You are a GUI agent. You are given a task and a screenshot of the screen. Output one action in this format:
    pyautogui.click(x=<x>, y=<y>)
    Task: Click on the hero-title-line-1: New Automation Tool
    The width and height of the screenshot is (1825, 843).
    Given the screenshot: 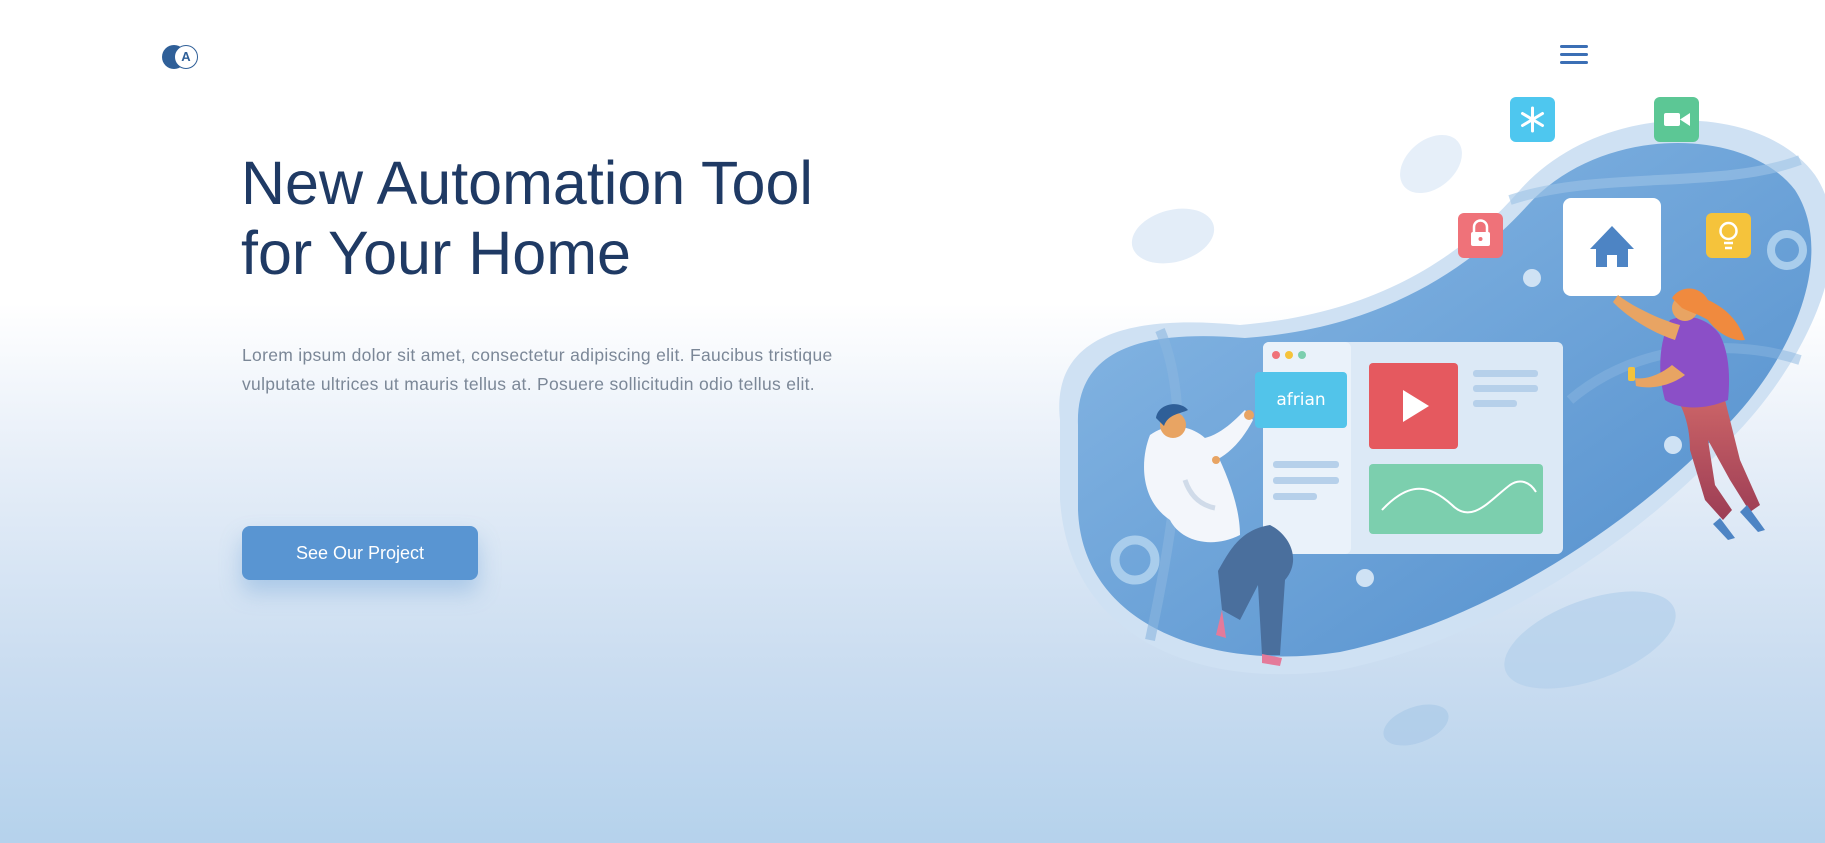 What is the action you would take?
    pyautogui.click(x=527, y=183)
    